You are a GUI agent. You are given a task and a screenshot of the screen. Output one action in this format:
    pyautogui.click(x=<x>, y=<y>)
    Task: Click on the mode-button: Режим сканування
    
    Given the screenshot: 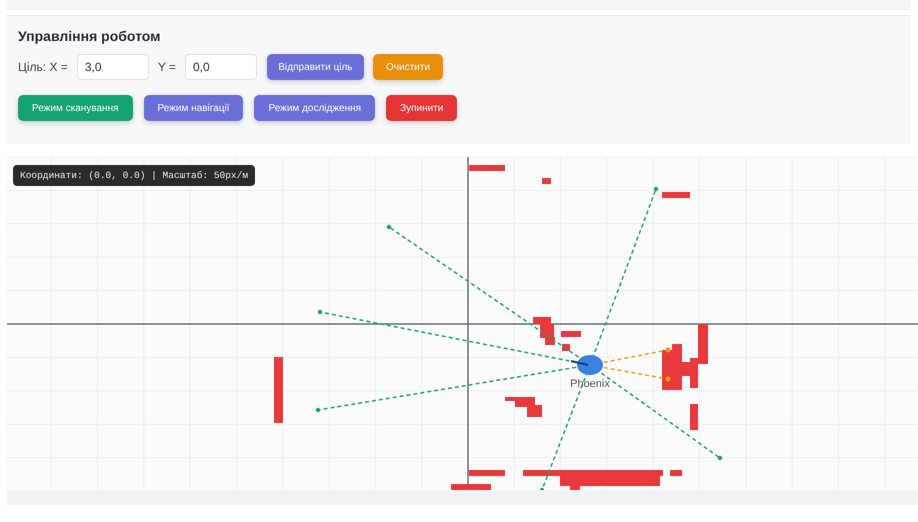 What is the action you would take?
    pyautogui.click(x=75, y=108)
    